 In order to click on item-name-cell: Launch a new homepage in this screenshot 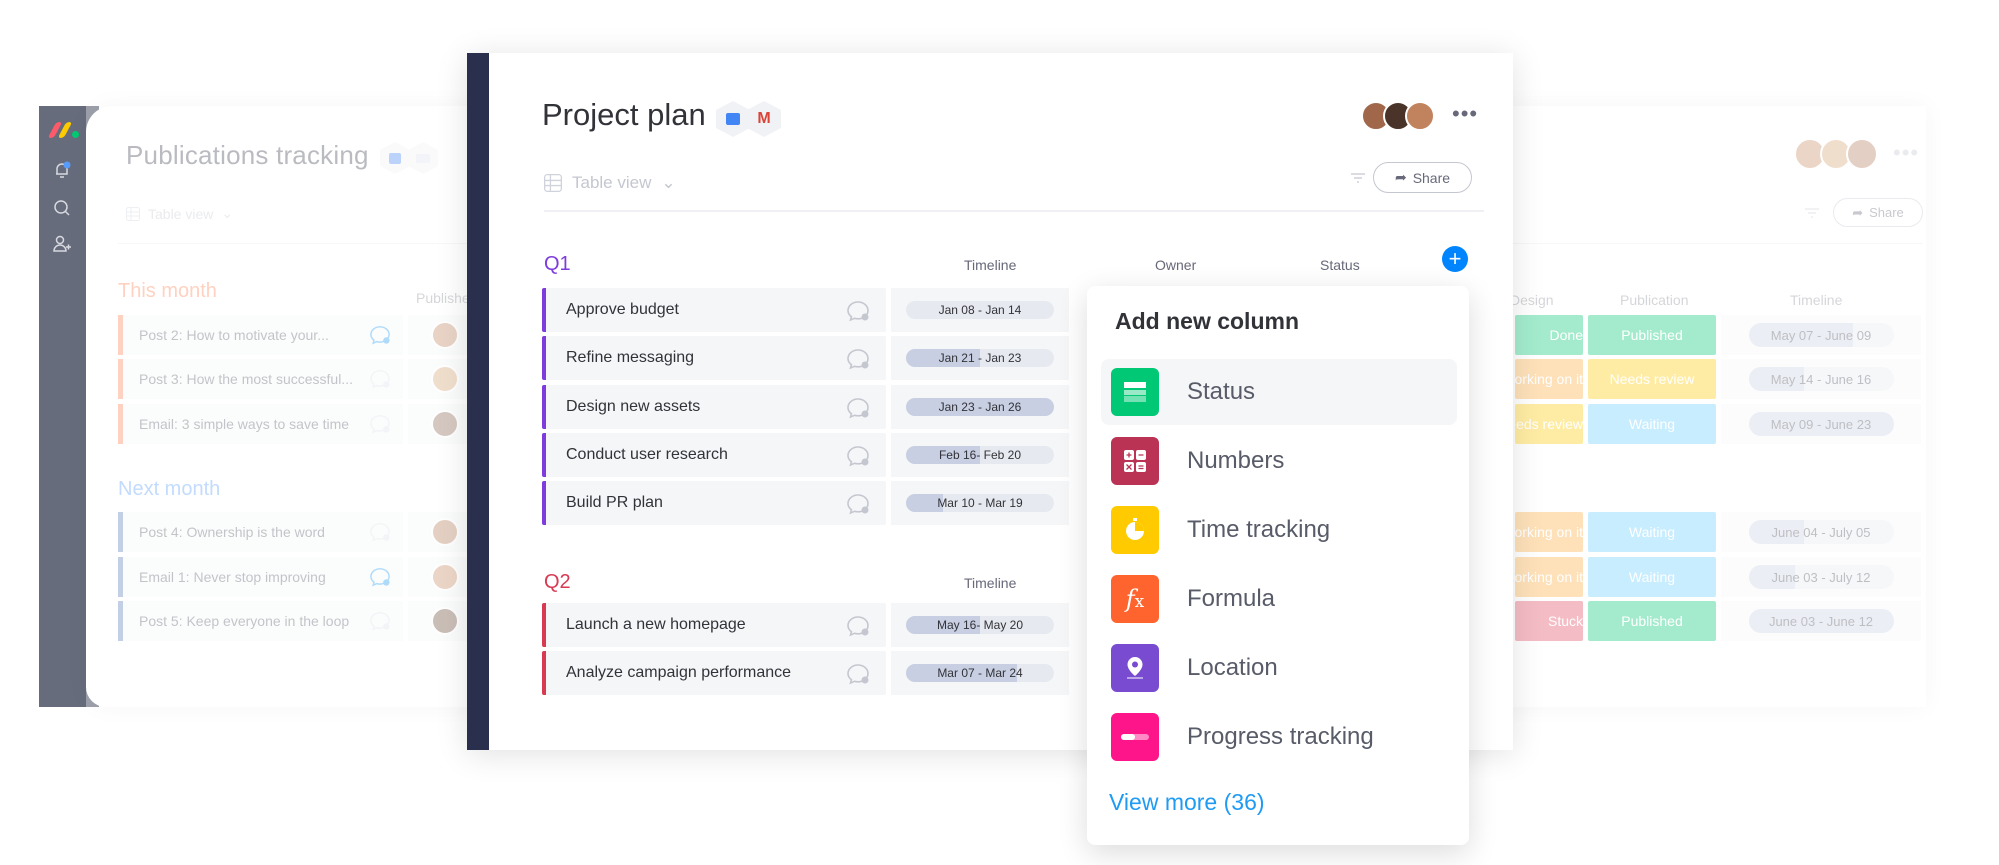, I will do `click(714, 625)`.